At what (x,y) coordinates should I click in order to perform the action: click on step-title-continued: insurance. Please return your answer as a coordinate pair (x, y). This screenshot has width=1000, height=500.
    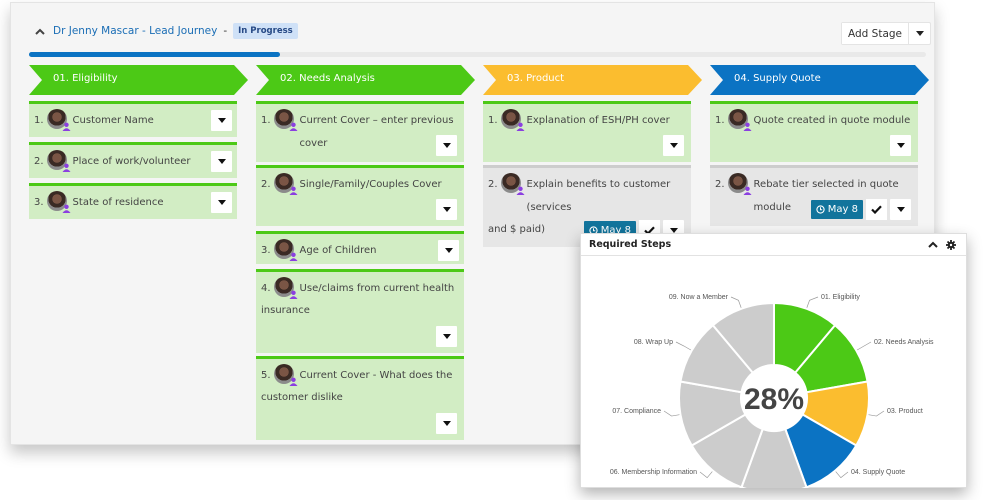
    Looking at the image, I should click on (285, 310).